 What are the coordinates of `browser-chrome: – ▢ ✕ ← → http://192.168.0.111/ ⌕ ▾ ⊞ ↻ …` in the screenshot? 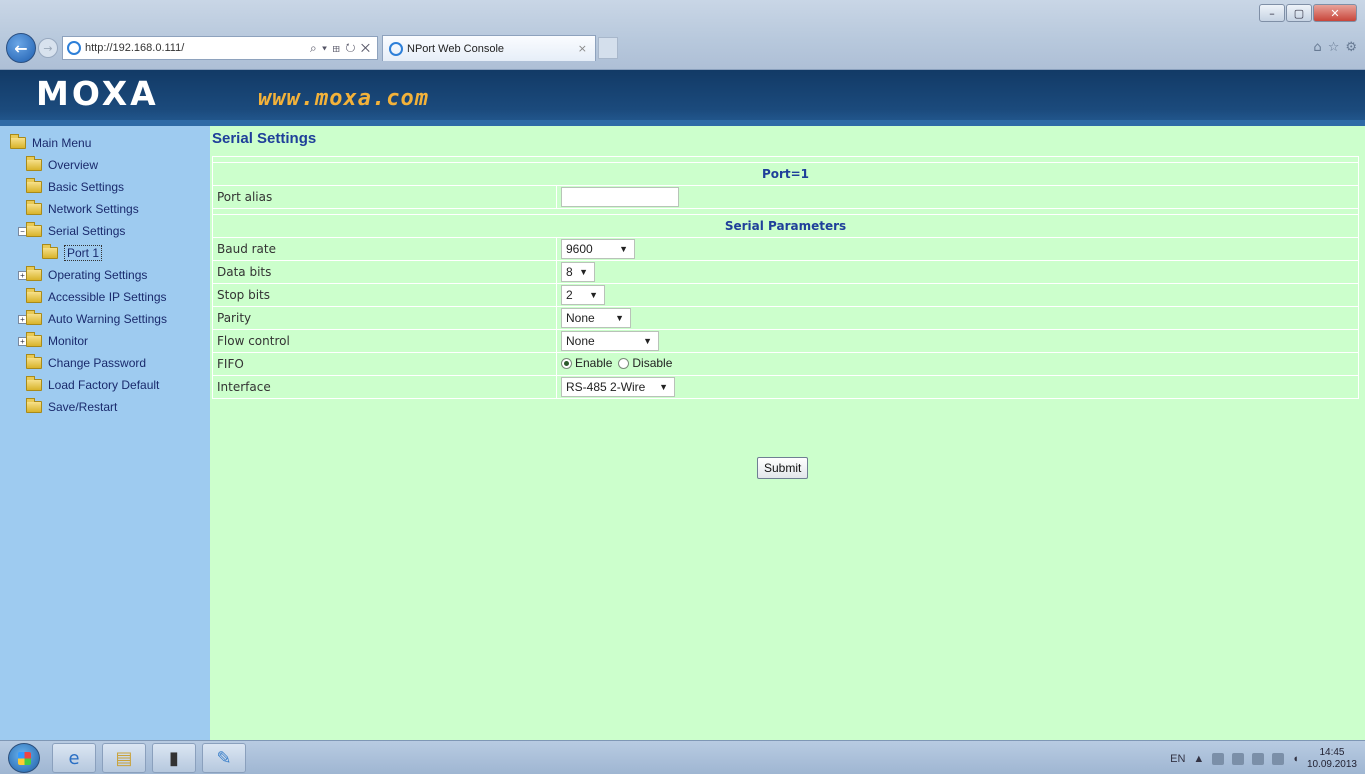 It's located at (682, 35).